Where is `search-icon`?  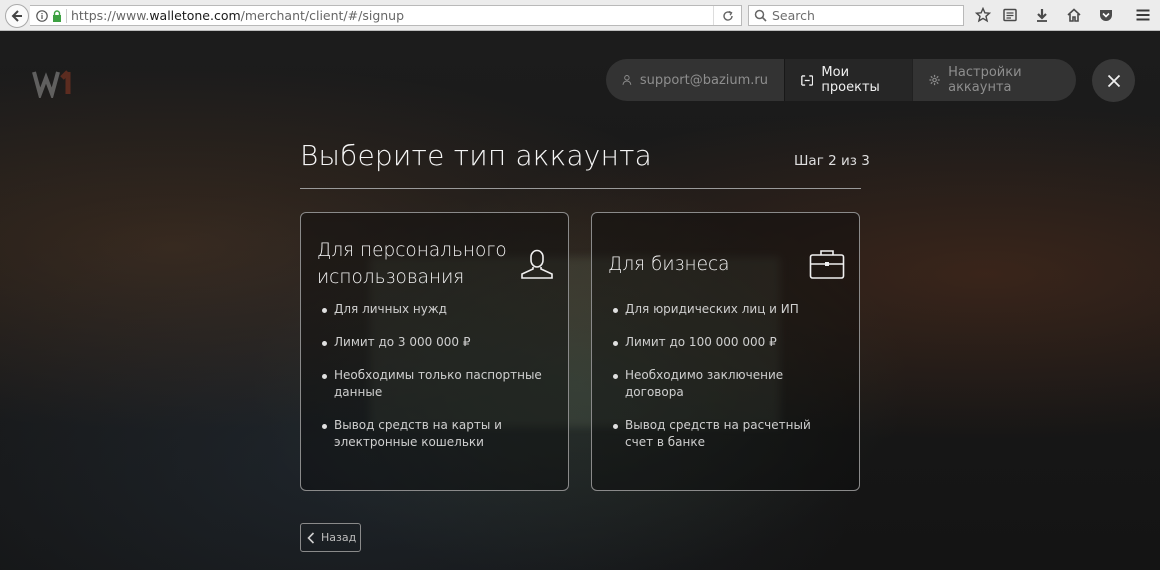 search-icon is located at coordinates (760, 15).